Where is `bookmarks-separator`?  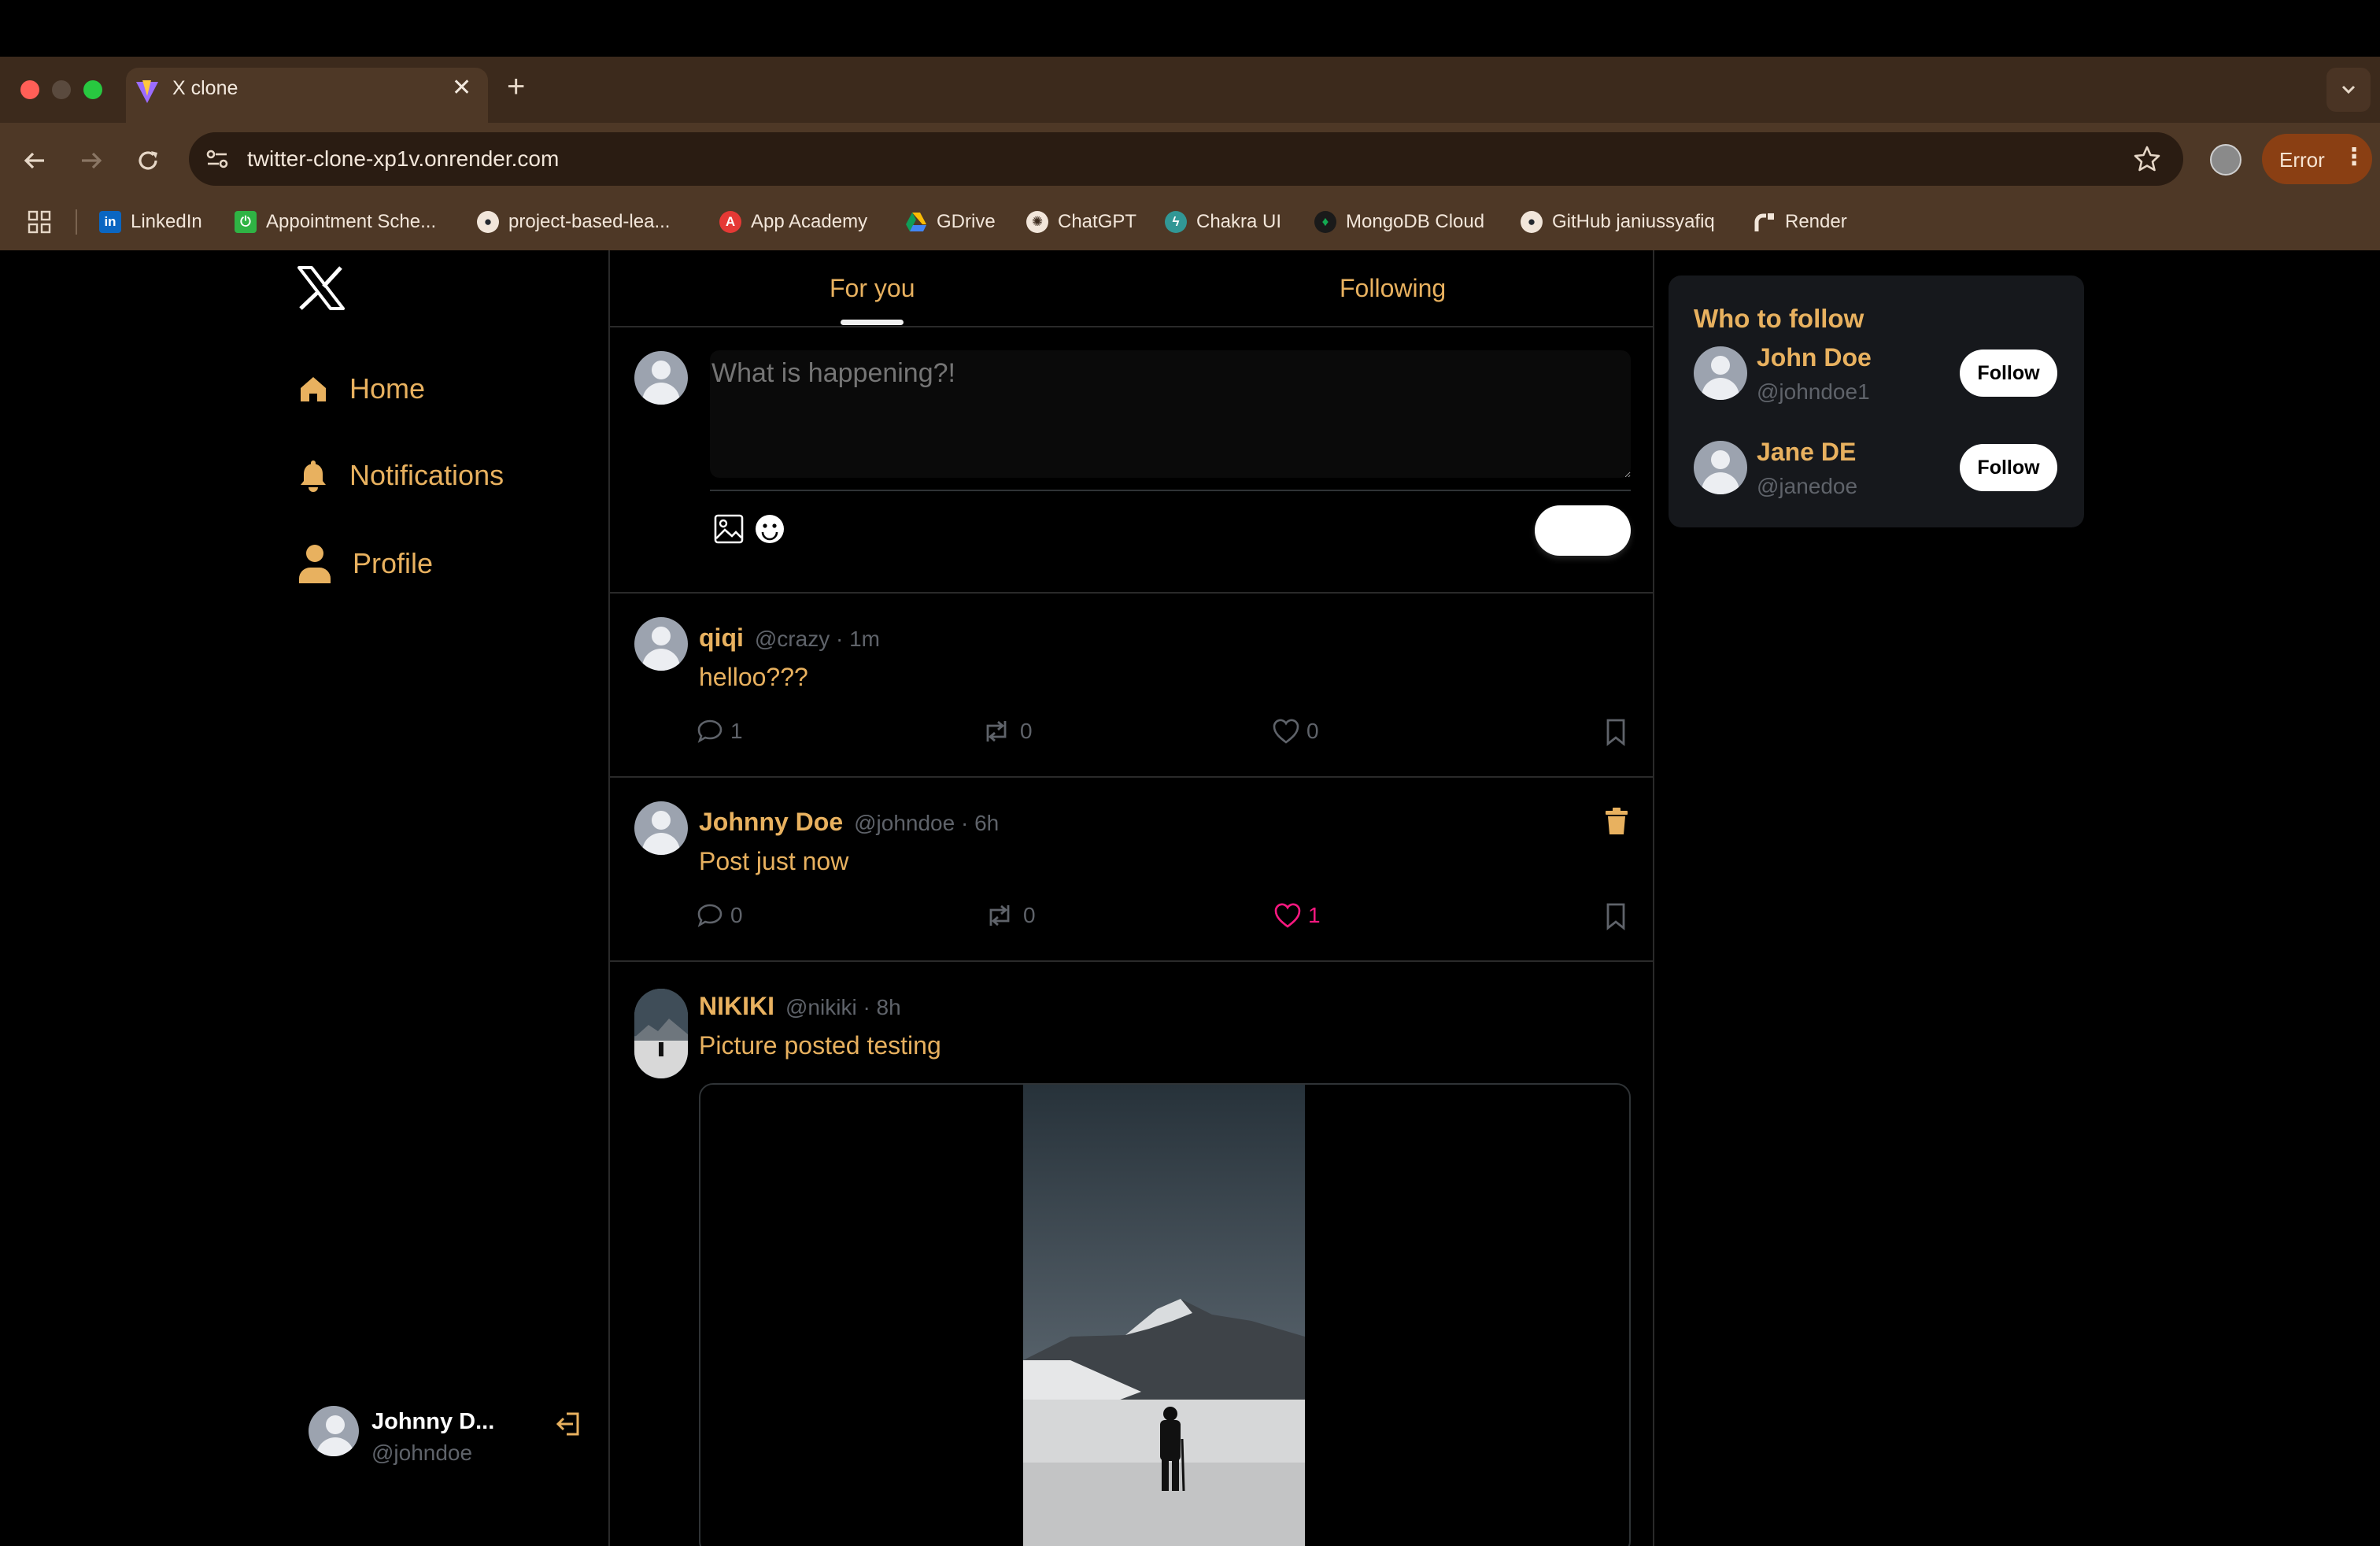
bookmarks-separator is located at coordinates (76, 222).